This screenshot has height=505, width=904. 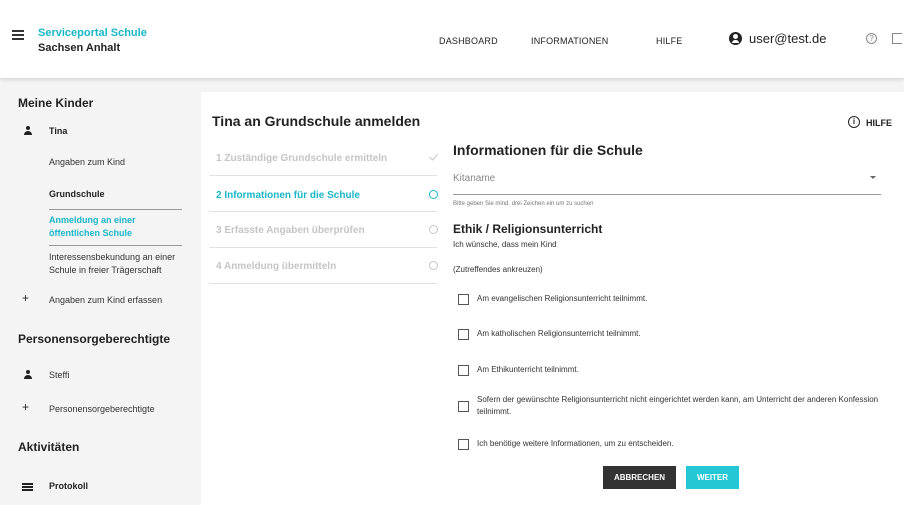 What do you see at coordinates (653, 177) in the screenshot?
I see `kita-input` at bounding box center [653, 177].